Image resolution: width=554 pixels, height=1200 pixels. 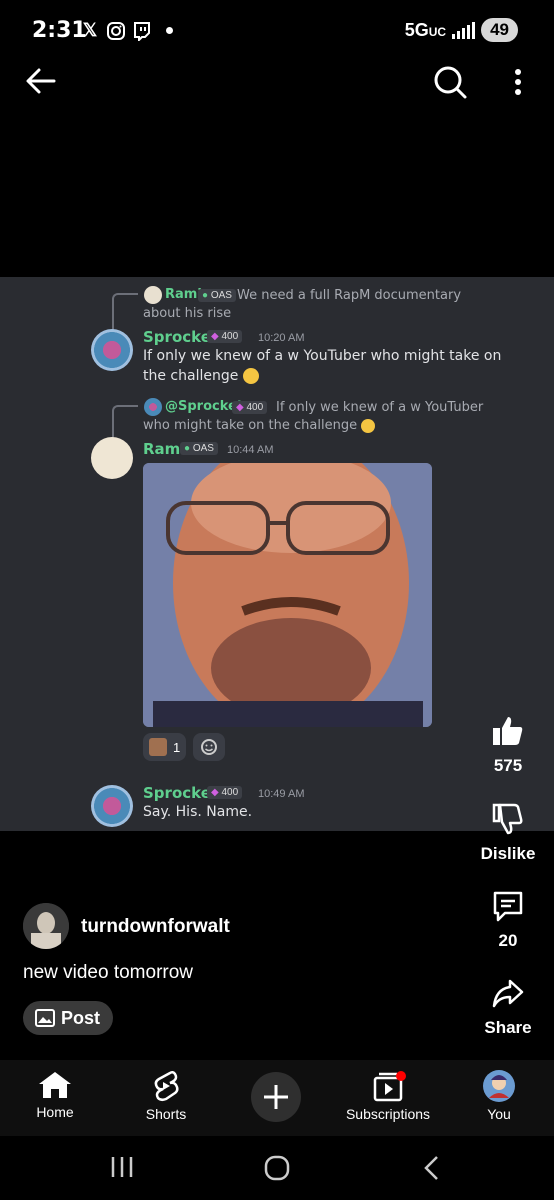 I want to click on dislike-label: Dislike, so click(x=508, y=853).